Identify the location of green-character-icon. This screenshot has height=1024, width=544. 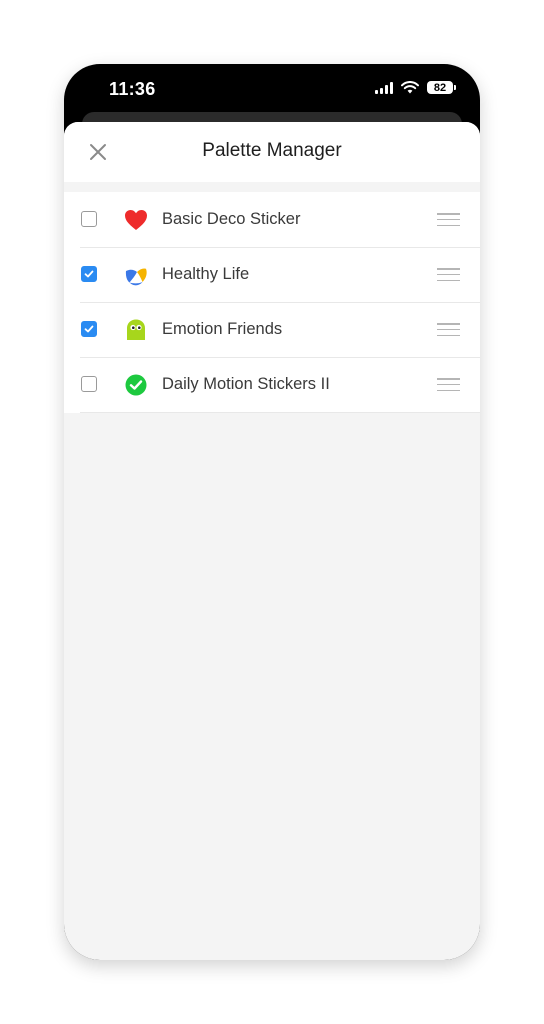
(136, 329).